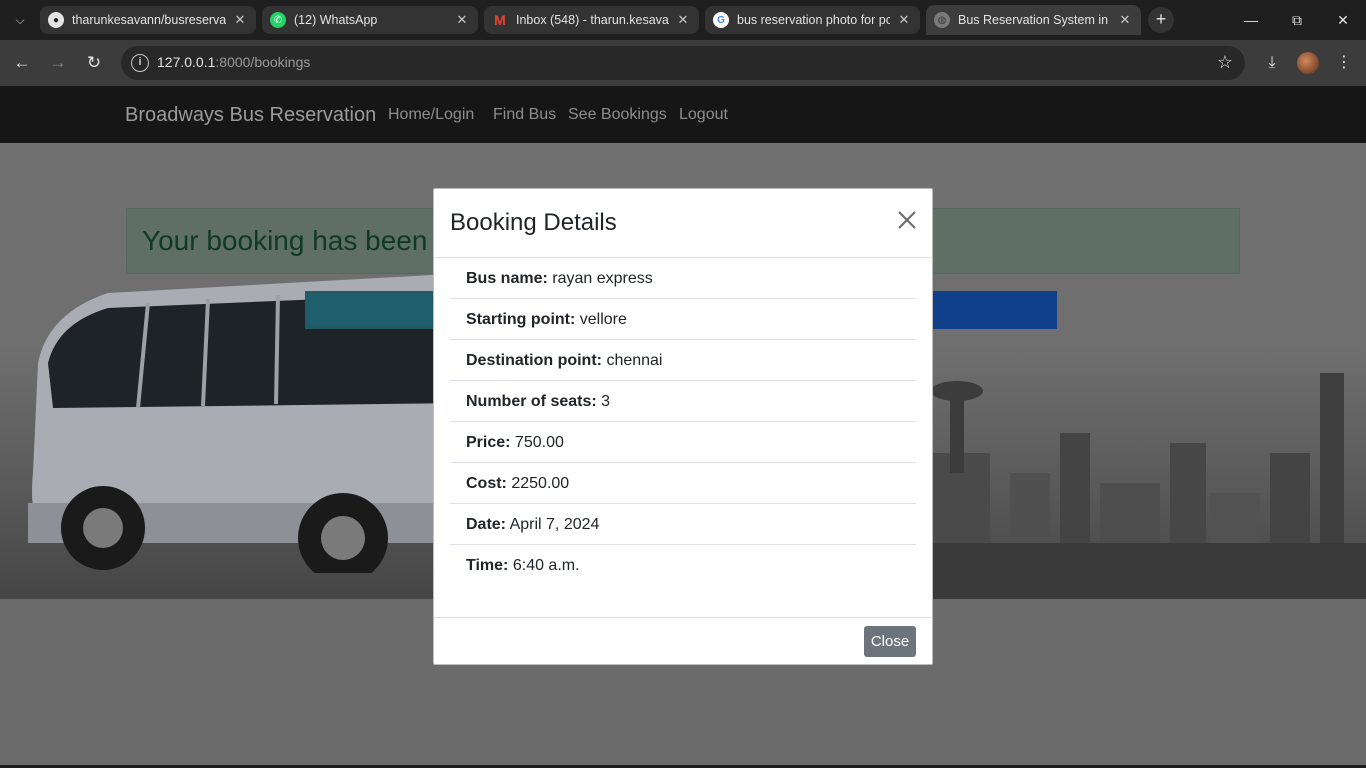 This screenshot has width=1366, height=768. What do you see at coordinates (336, 20) in the screenshot?
I see `tab-title: (12) WhatsApp` at bounding box center [336, 20].